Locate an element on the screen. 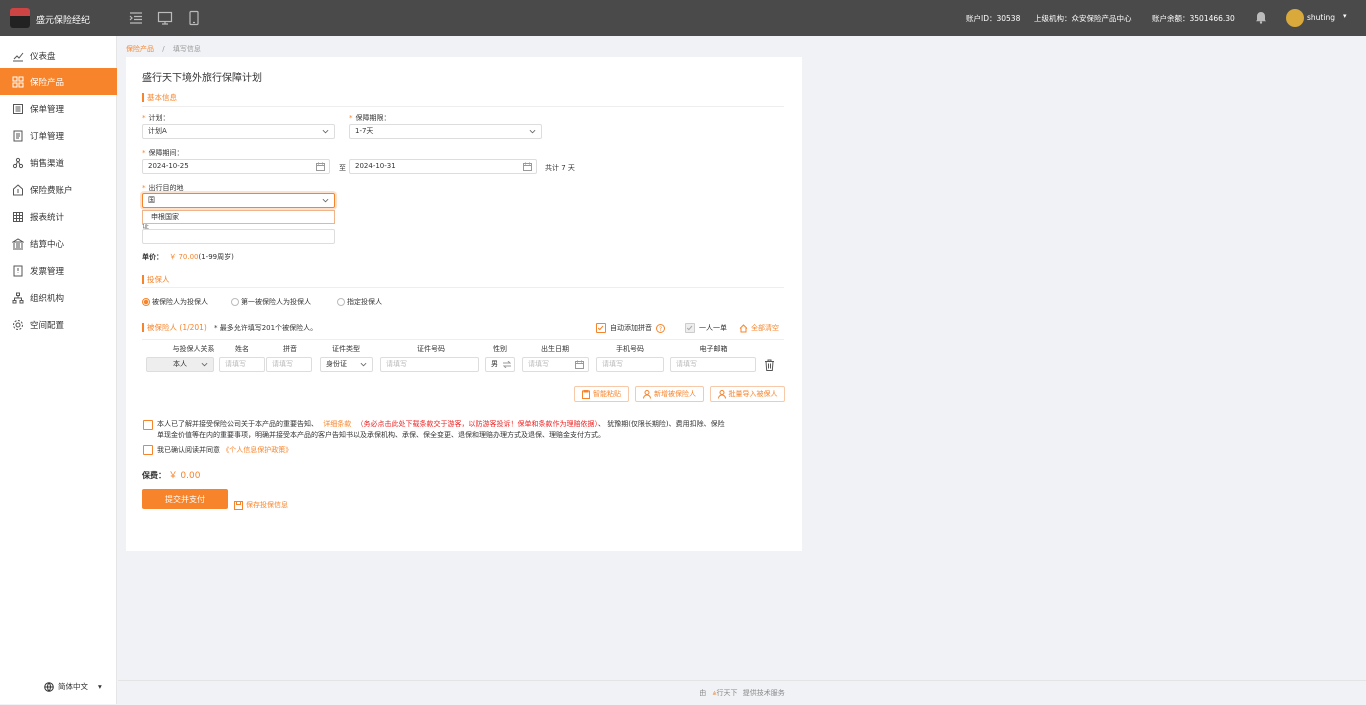  gear-icon is located at coordinates (18, 324).